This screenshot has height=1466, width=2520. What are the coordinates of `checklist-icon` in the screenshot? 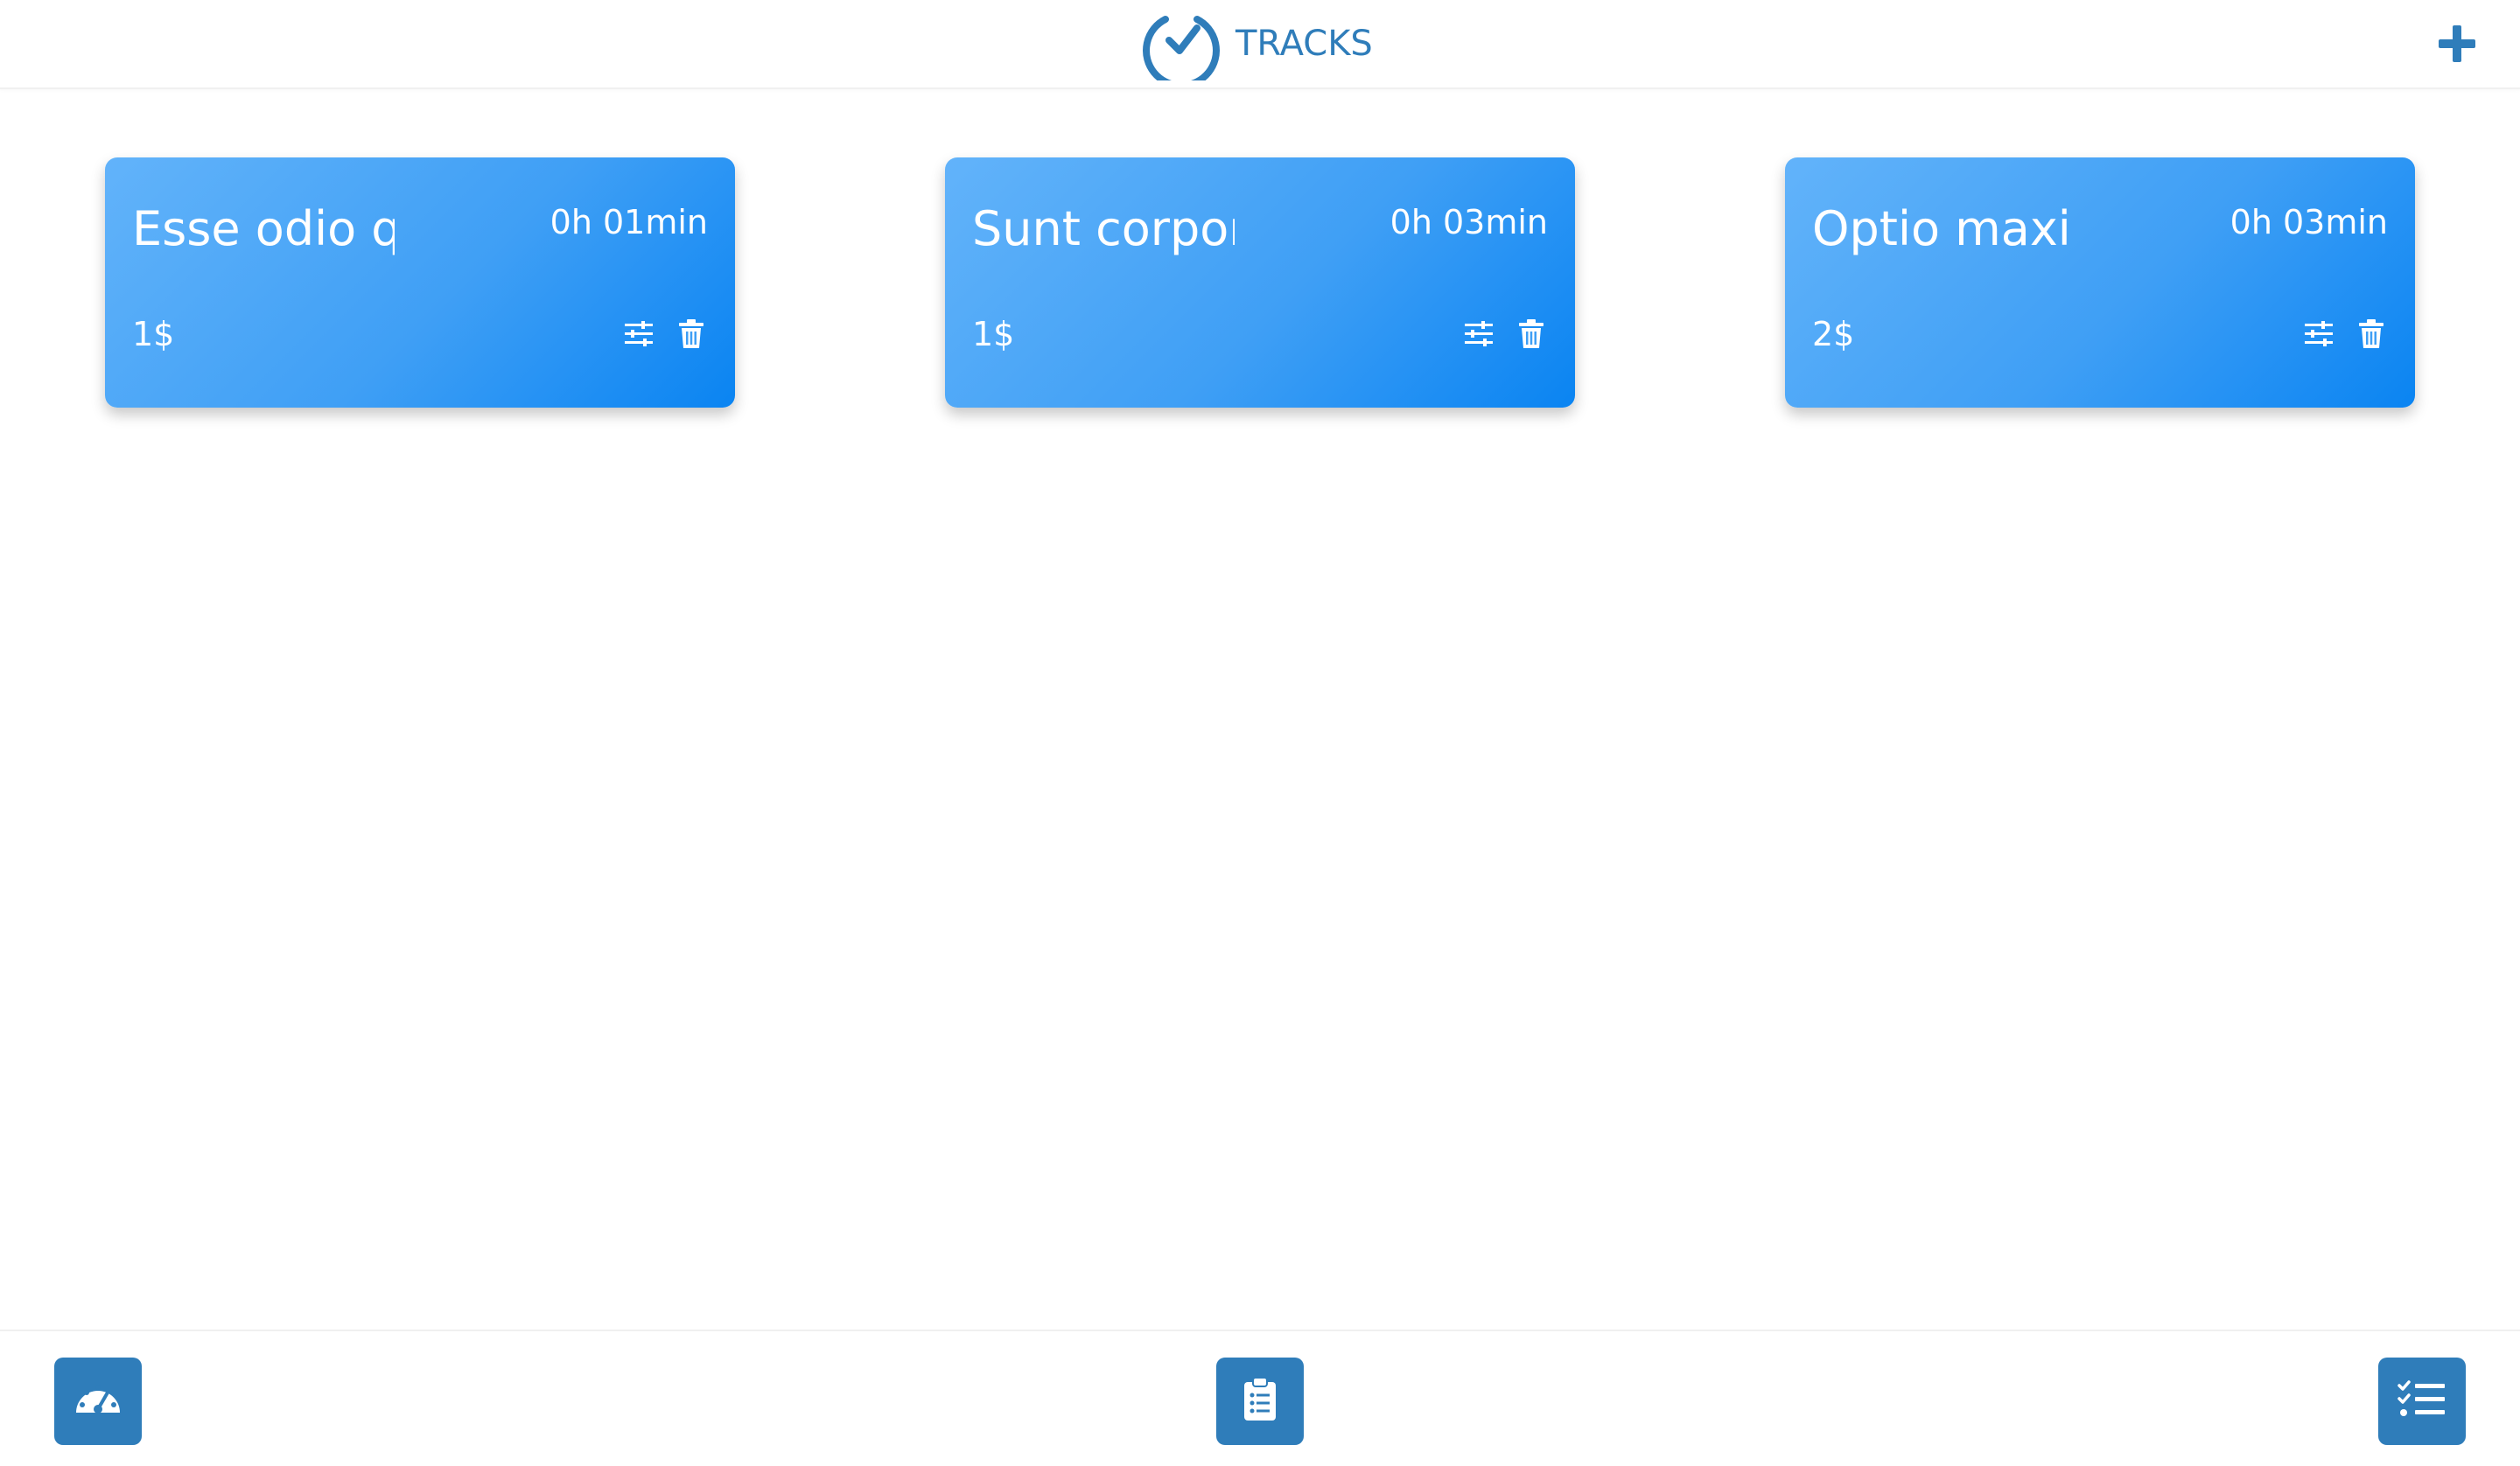 It's located at (2422, 1401).